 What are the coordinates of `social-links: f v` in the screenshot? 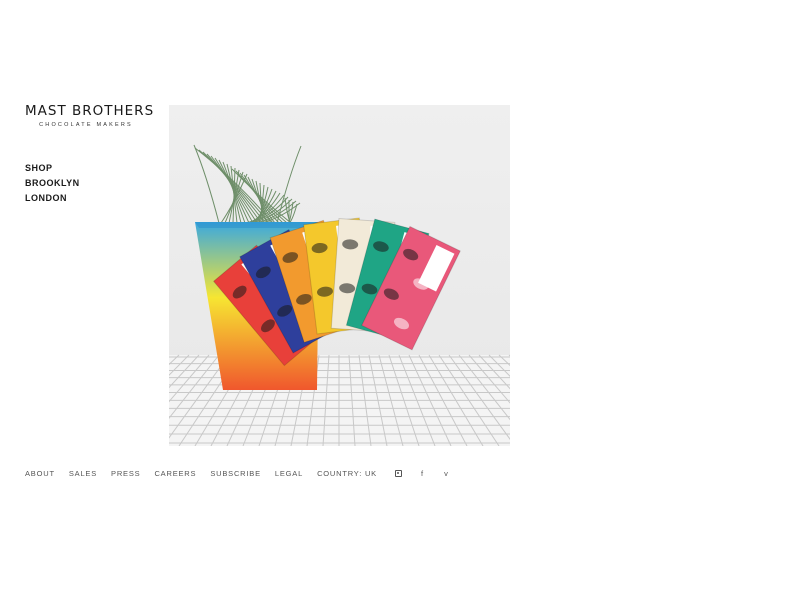 It's located at (430, 473).